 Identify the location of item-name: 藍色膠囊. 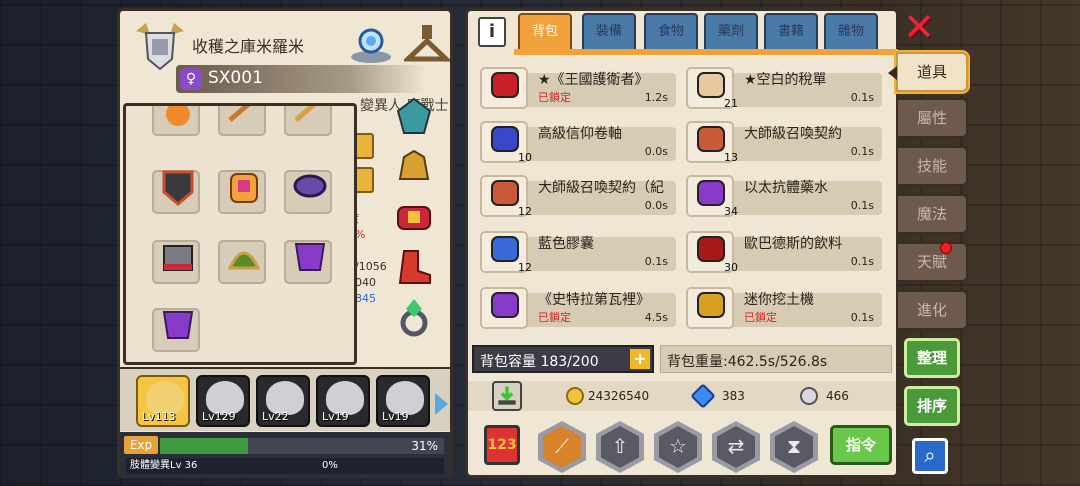
(566, 244).